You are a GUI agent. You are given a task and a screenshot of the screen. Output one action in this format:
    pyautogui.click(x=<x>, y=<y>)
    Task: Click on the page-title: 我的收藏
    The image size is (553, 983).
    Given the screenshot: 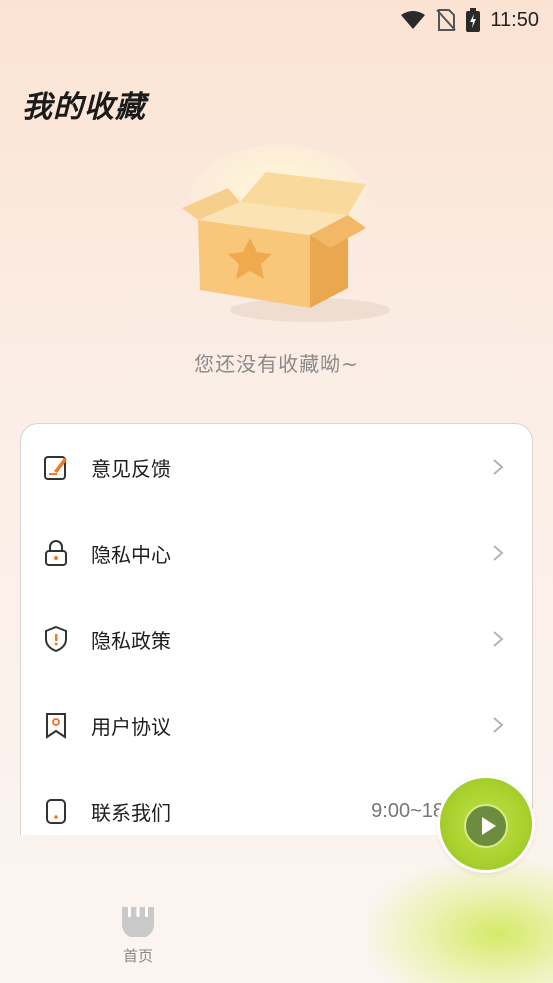 What is the action you would take?
    pyautogui.click(x=84, y=107)
    